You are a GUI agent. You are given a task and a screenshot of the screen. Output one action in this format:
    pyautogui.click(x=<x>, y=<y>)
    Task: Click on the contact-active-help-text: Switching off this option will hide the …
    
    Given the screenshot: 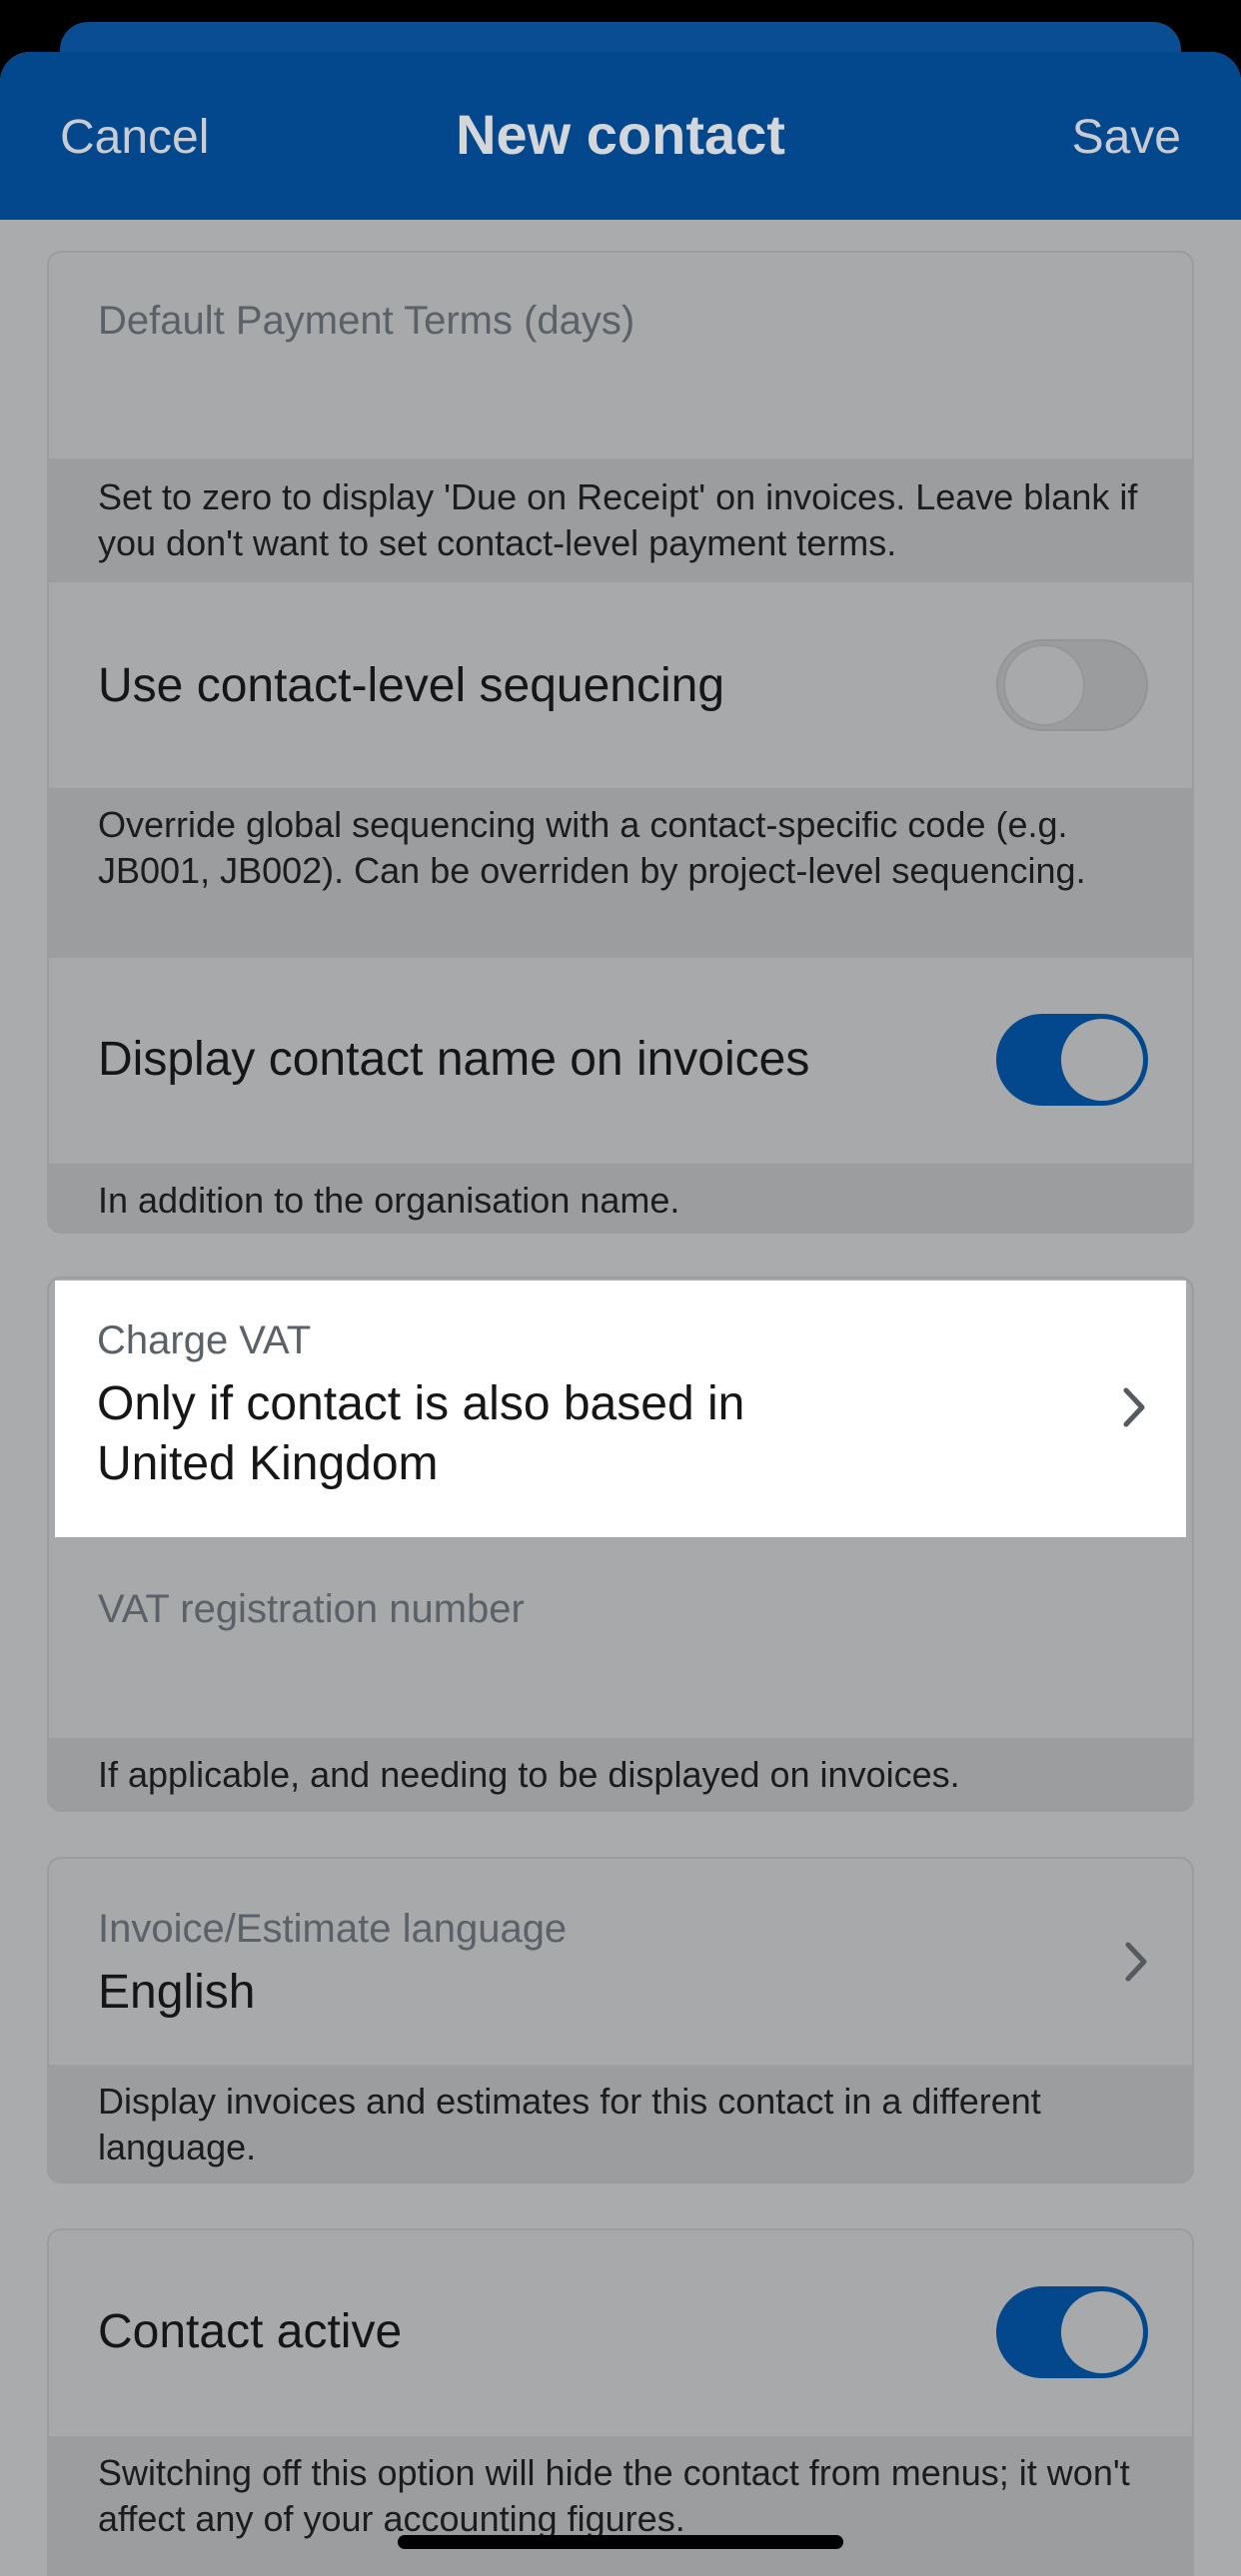 What is the action you would take?
    pyautogui.click(x=614, y=2496)
    